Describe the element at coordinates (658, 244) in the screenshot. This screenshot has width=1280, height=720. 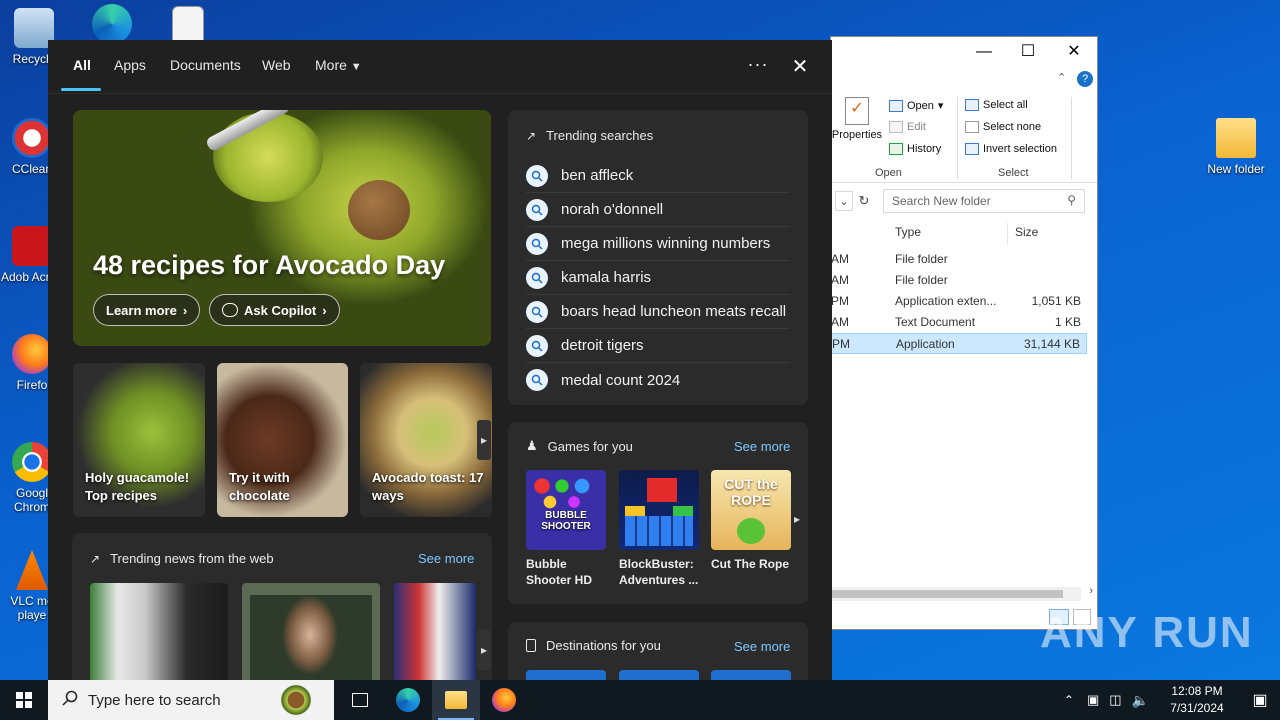
I see `trending-search-item: mega millions winning numbers` at that location.